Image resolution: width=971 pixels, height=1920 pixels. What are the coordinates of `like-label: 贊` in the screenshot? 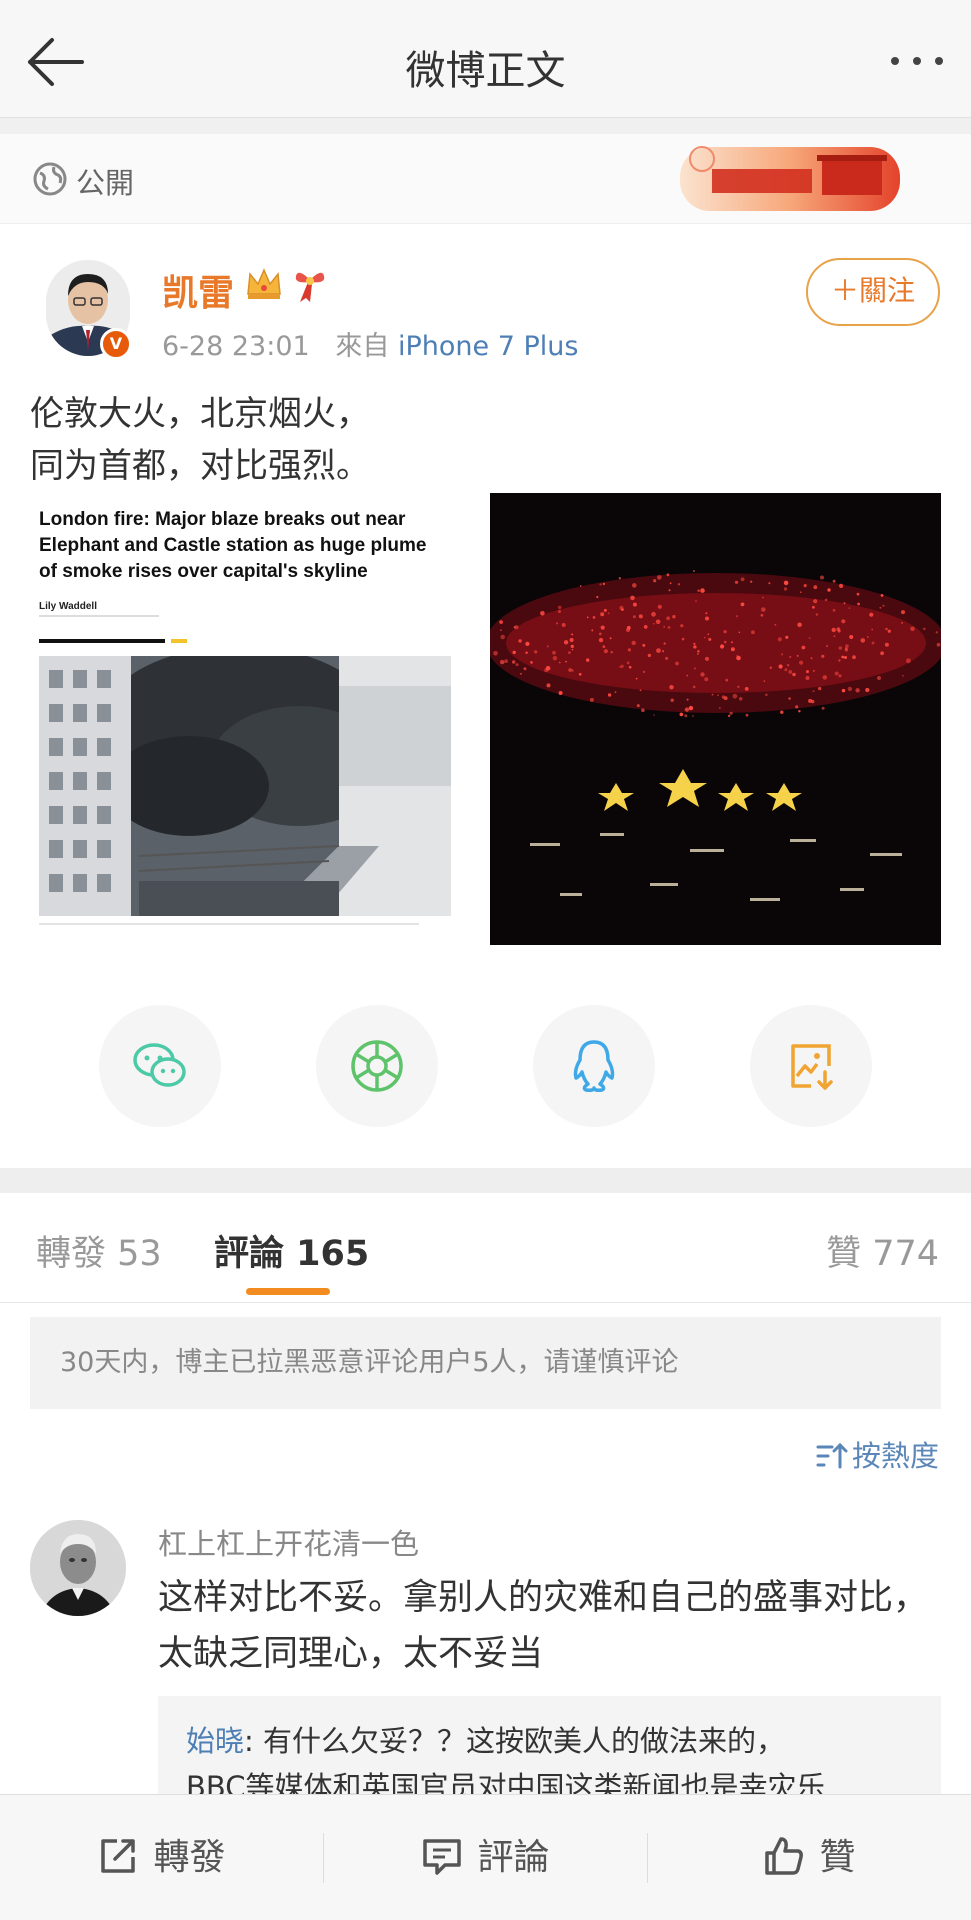 It's located at (837, 1857).